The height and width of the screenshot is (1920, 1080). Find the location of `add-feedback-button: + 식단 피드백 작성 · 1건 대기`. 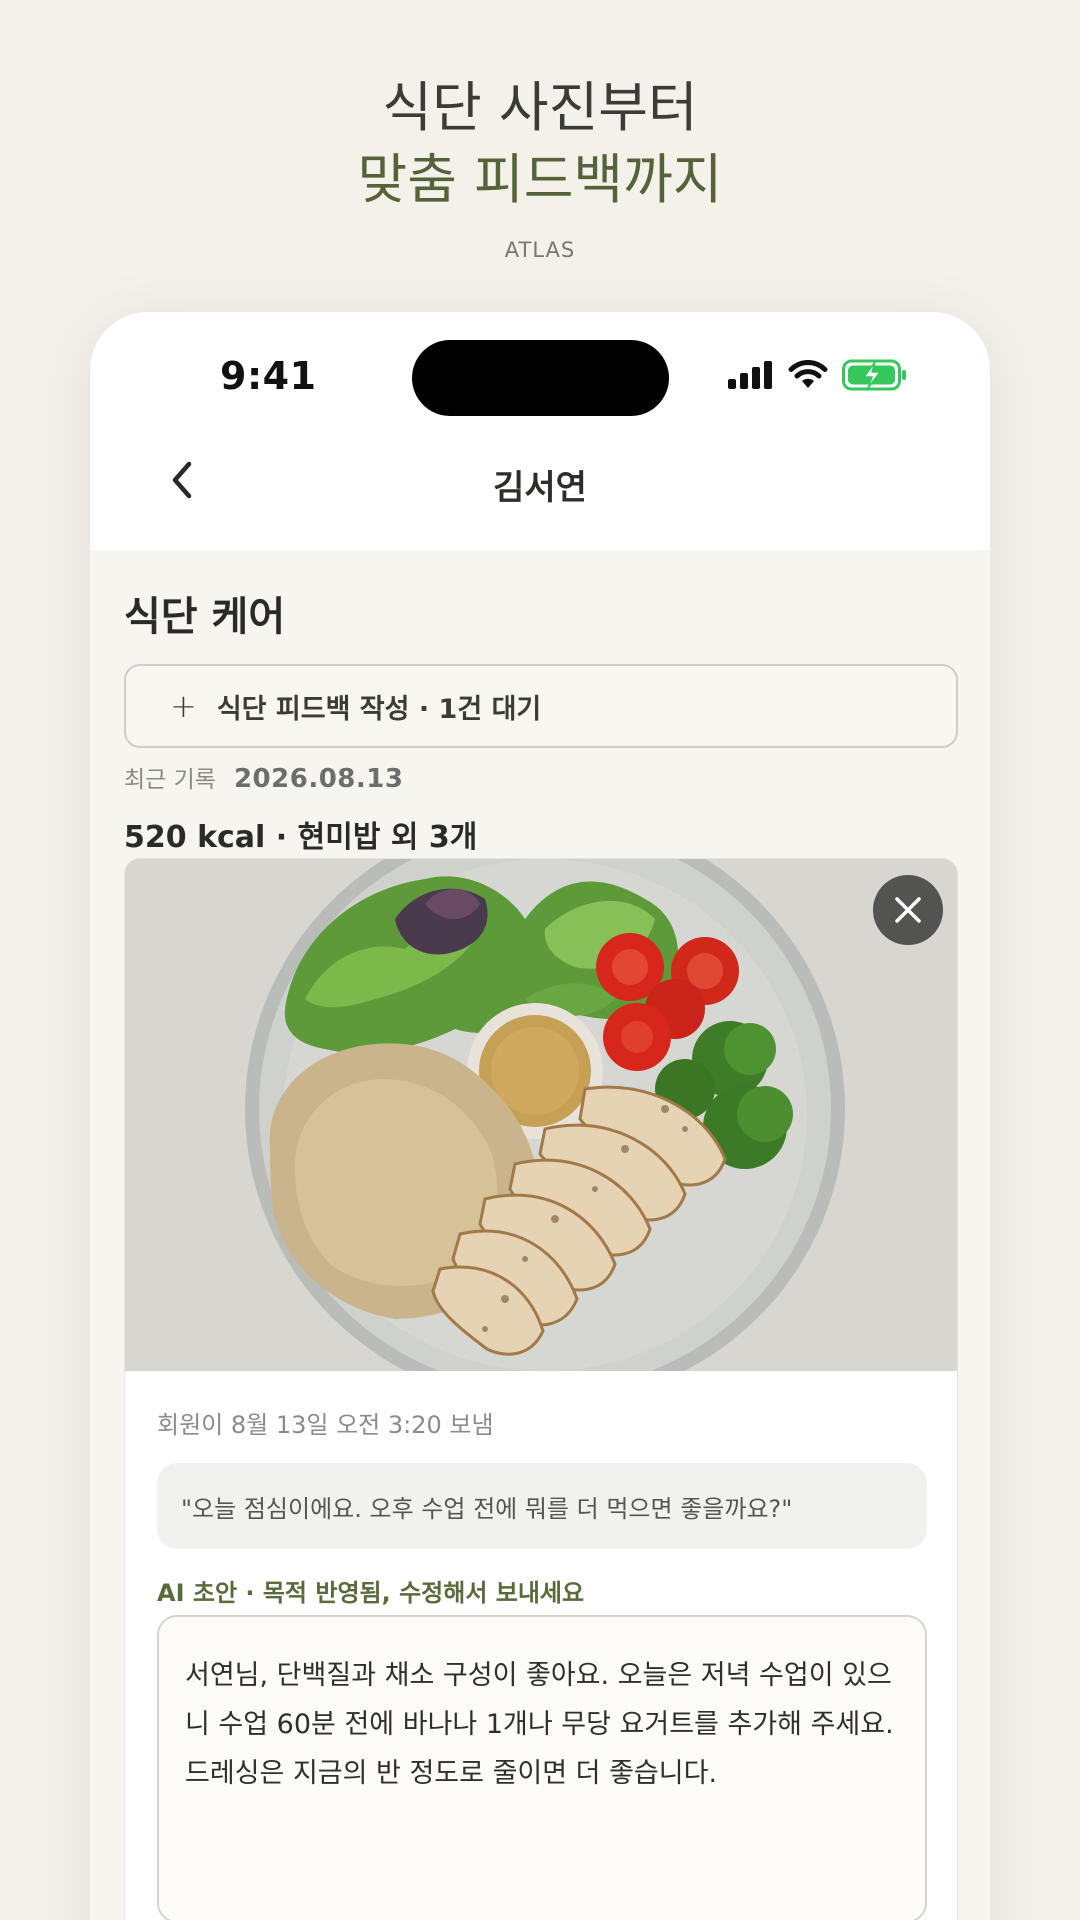

add-feedback-button: + 식단 피드백 작성 · 1건 대기 is located at coordinates (541, 706).